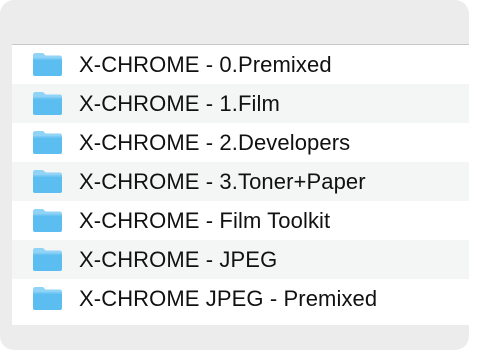 This screenshot has width=481, height=354. Describe the element at coordinates (215, 142) in the screenshot. I see `folder-name: X-CHROME - 2.Developers` at that location.